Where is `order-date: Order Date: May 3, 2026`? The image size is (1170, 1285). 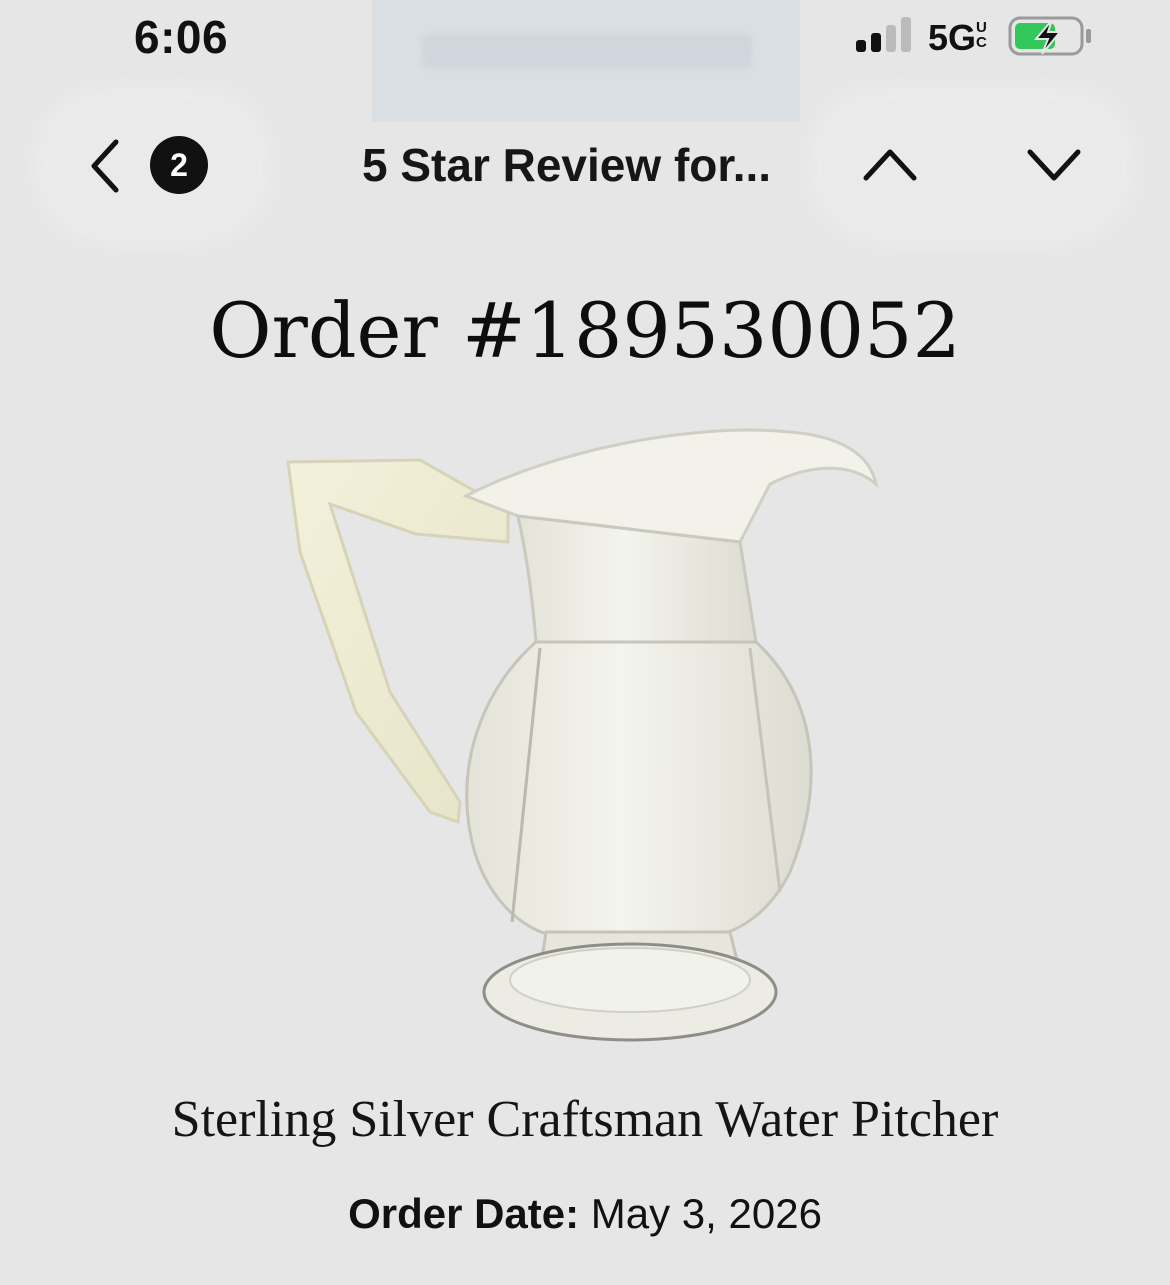 order-date: Order Date: May 3, 2026 is located at coordinates (585, 1214).